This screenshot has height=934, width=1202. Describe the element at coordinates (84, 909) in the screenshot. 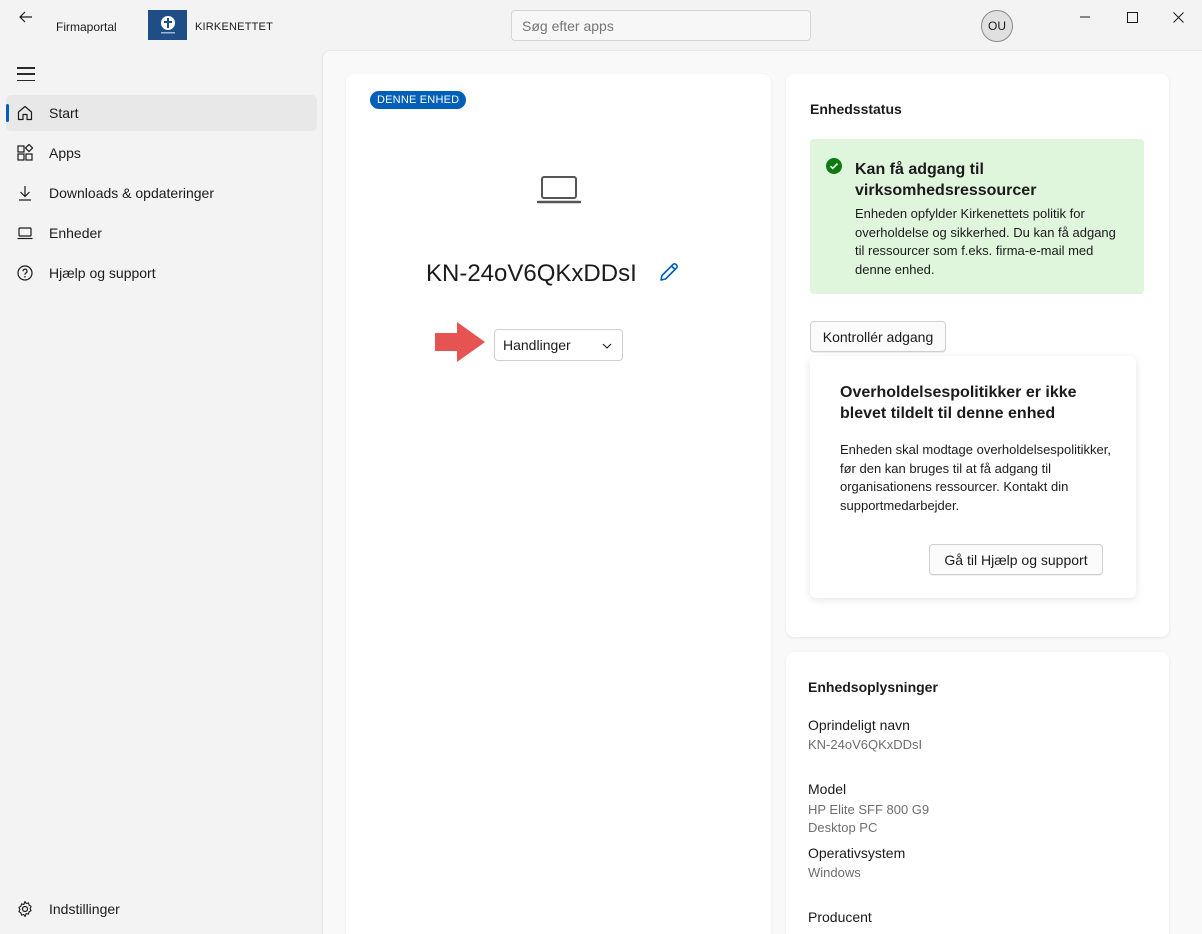

I see `sidebar-item-label: Indstillinger` at that location.